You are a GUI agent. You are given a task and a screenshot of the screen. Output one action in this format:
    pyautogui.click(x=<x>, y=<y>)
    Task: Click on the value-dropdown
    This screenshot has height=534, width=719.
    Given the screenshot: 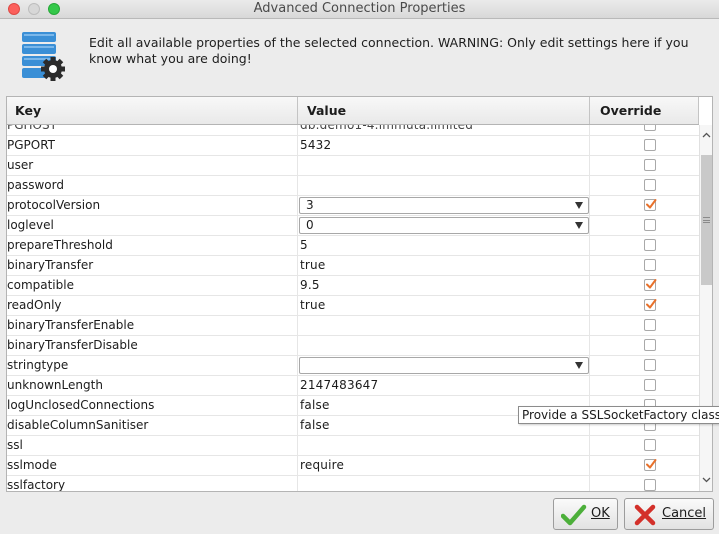 What is the action you would take?
    pyautogui.click(x=444, y=365)
    